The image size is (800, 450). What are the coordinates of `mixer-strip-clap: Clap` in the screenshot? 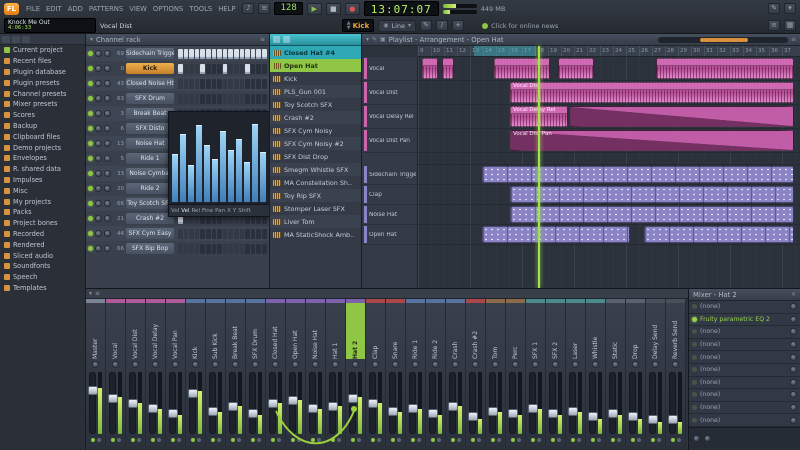 It's located at (376, 374).